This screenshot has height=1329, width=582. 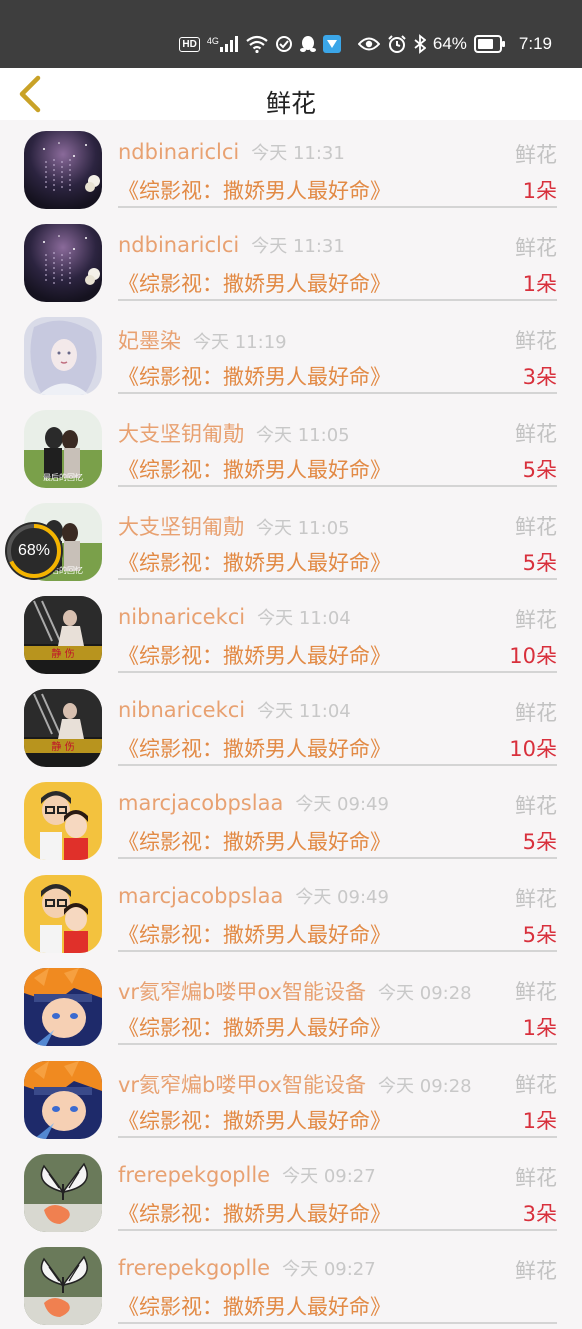 What do you see at coordinates (63, 449) in the screenshot?
I see `avatar: 最后的回忆` at bounding box center [63, 449].